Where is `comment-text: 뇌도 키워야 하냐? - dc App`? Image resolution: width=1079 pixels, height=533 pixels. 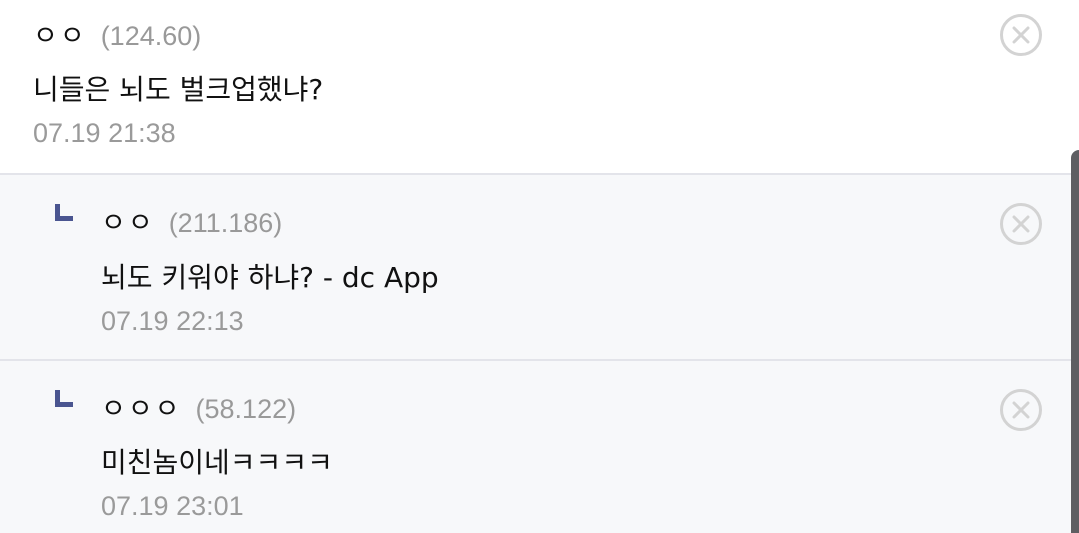 comment-text: 뇌도 키워야 하냐? - dc App is located at coordinates (270, 277).